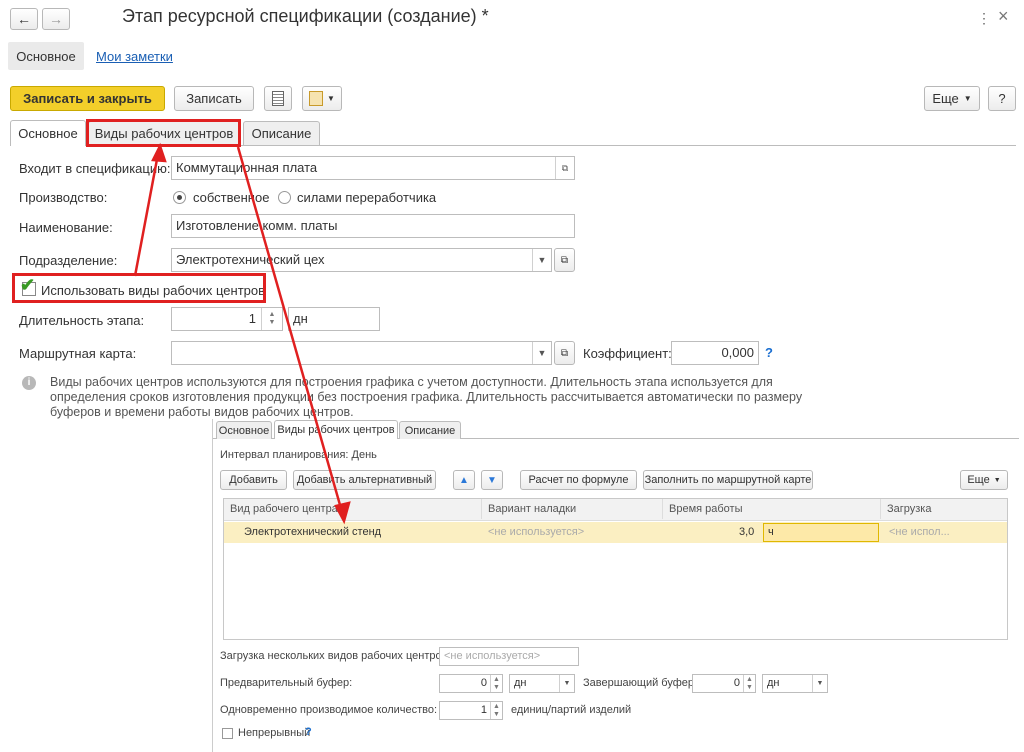  What do you see at coordinates (290, 329) in the screenshot?
I see `arrow-tab-to-row` at bounding box center [290, 329].